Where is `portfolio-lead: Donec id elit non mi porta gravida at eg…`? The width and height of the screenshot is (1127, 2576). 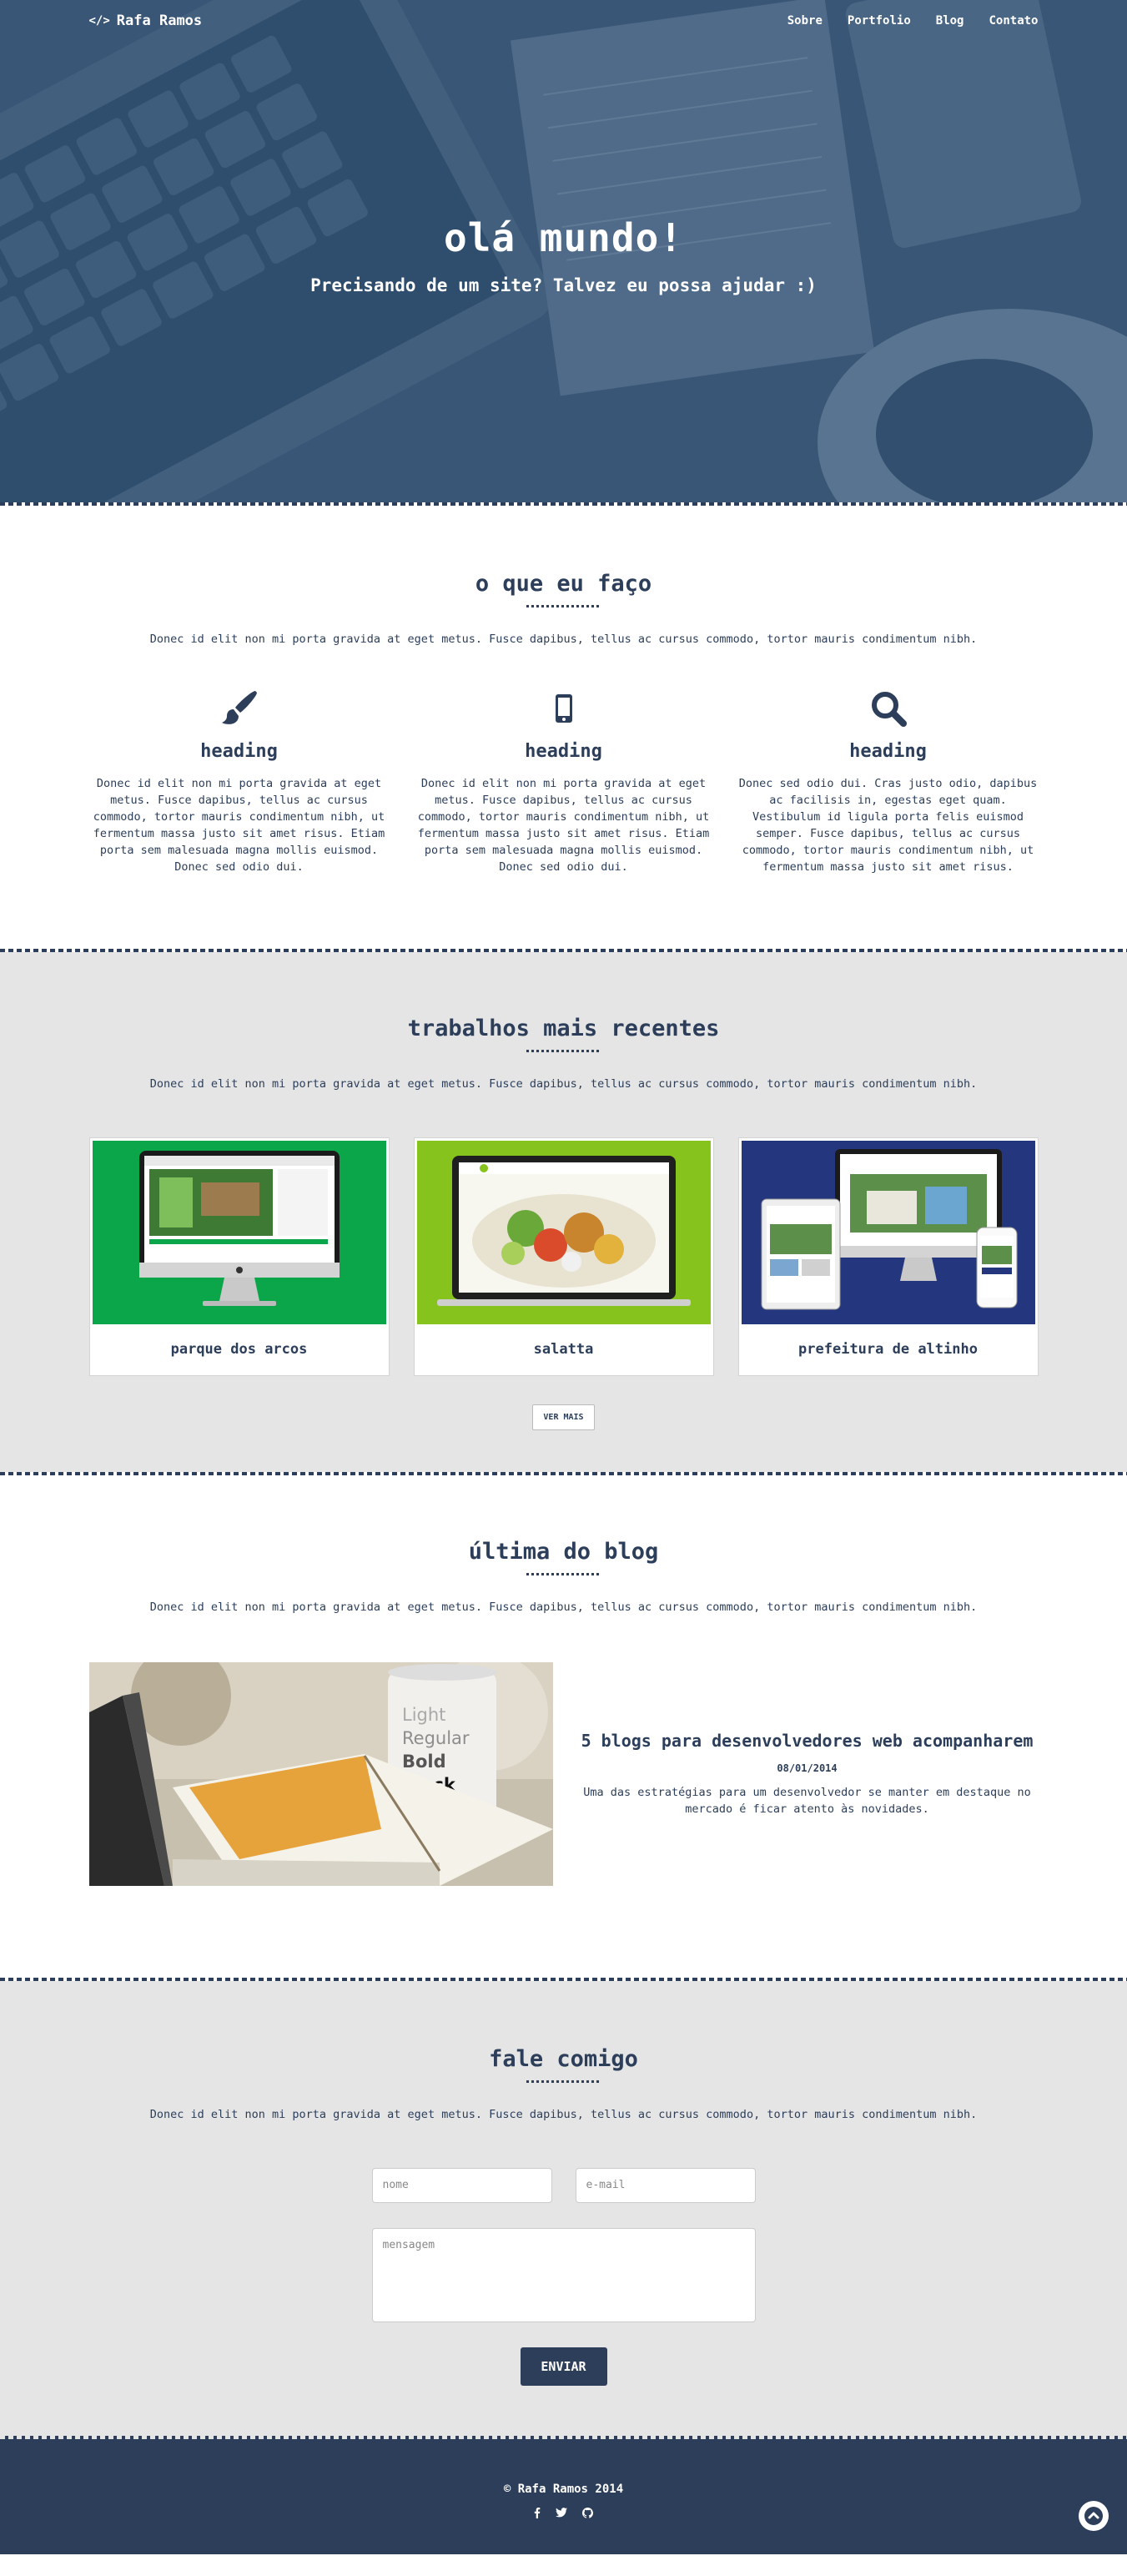
portfolio-lead: Donec id elit non mi porta gravida at eg… is located at coordinates (563, 1084).